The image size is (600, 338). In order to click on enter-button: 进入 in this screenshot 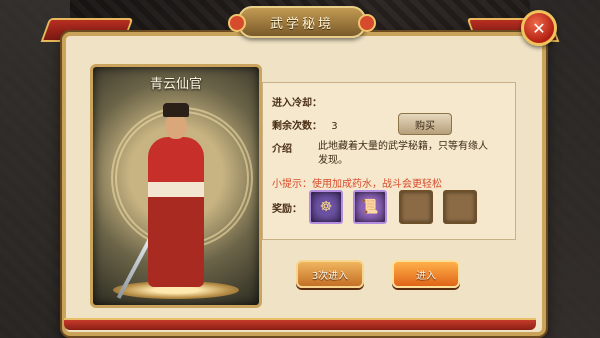, I will do `click(426, 274)`.